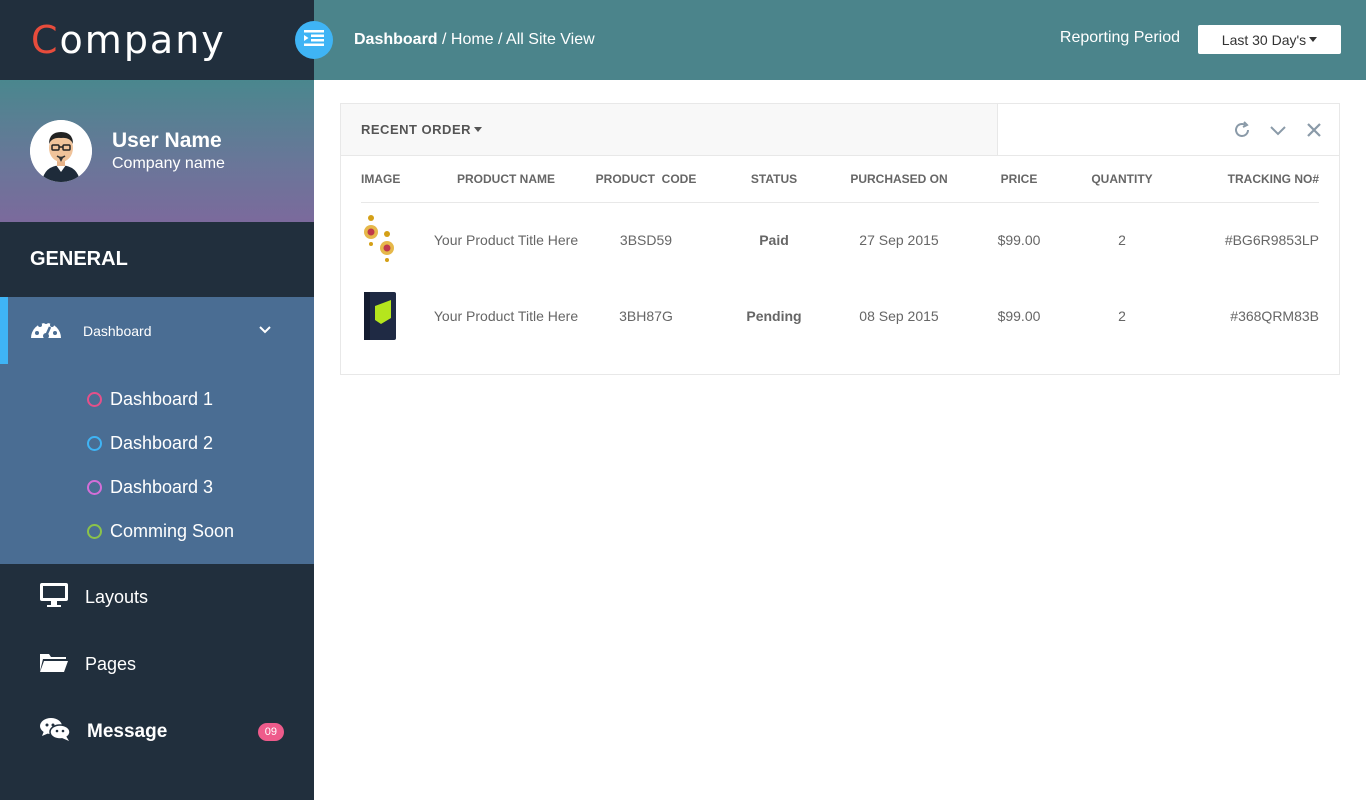 The width and height of the screenshot is (1366, 800). I want to click on sidebar-toggle-button, so click(314, 40).